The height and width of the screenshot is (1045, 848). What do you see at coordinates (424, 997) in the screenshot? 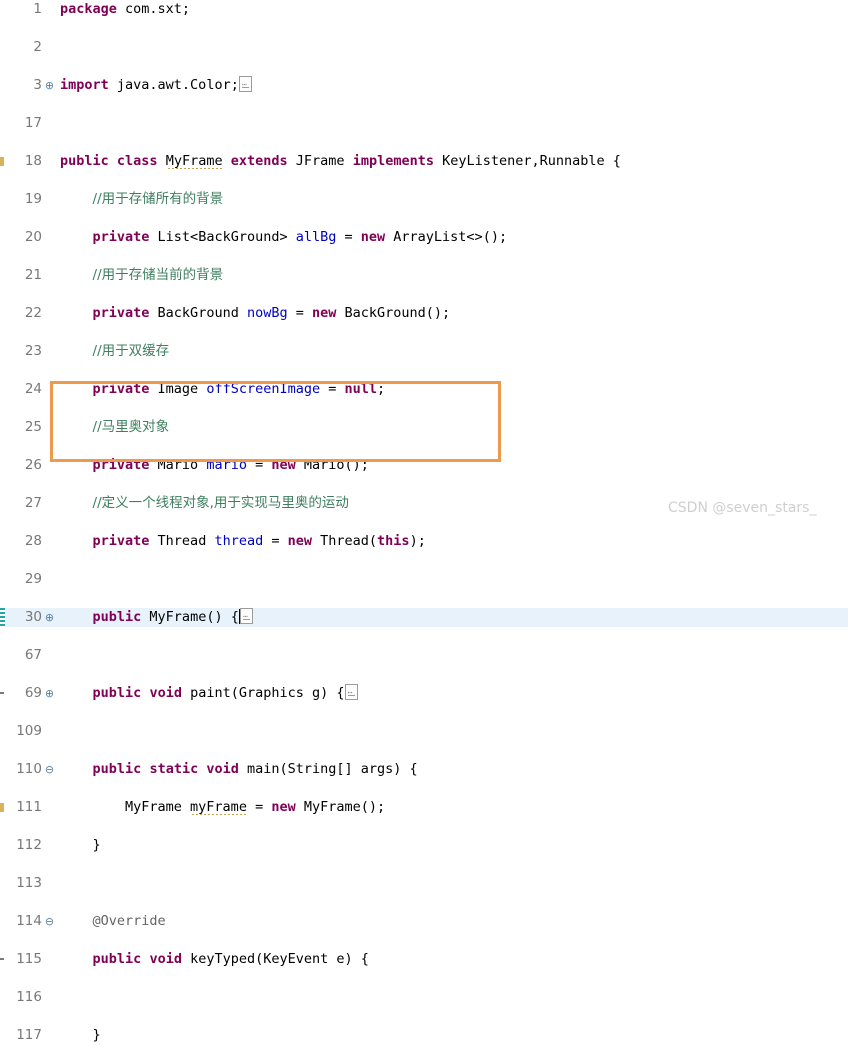
I see `code-line: 116` at bounding box center [424, 997].